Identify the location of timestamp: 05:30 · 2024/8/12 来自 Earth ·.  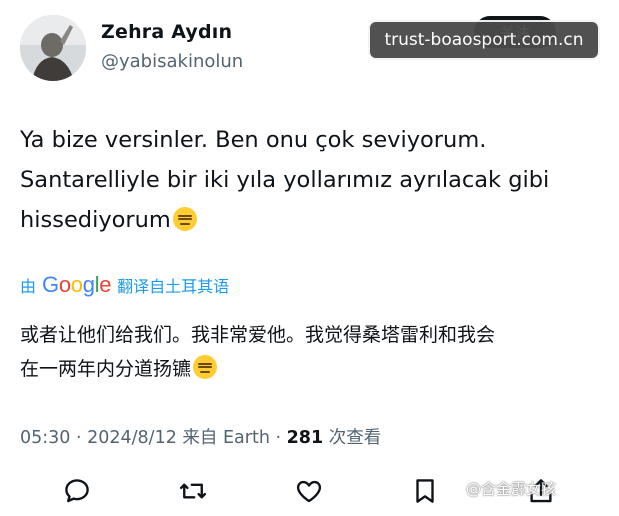
(153, 438).